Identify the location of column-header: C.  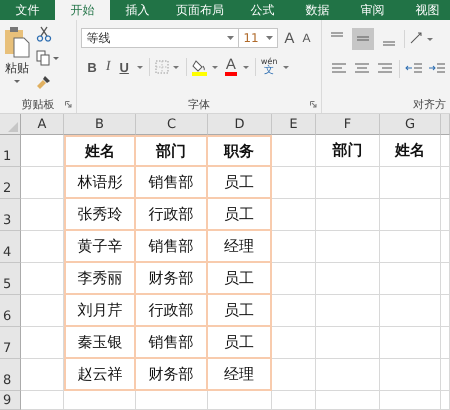
(171, 124).